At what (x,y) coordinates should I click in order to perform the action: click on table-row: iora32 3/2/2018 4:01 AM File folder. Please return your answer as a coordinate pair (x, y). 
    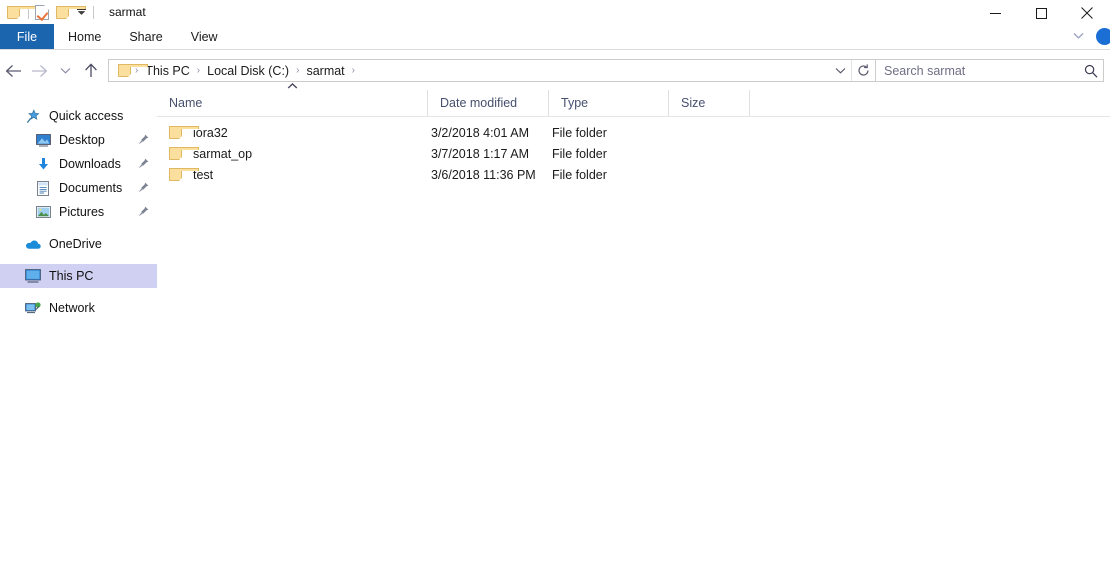
    Looking at the image, I should click on (633, 132).